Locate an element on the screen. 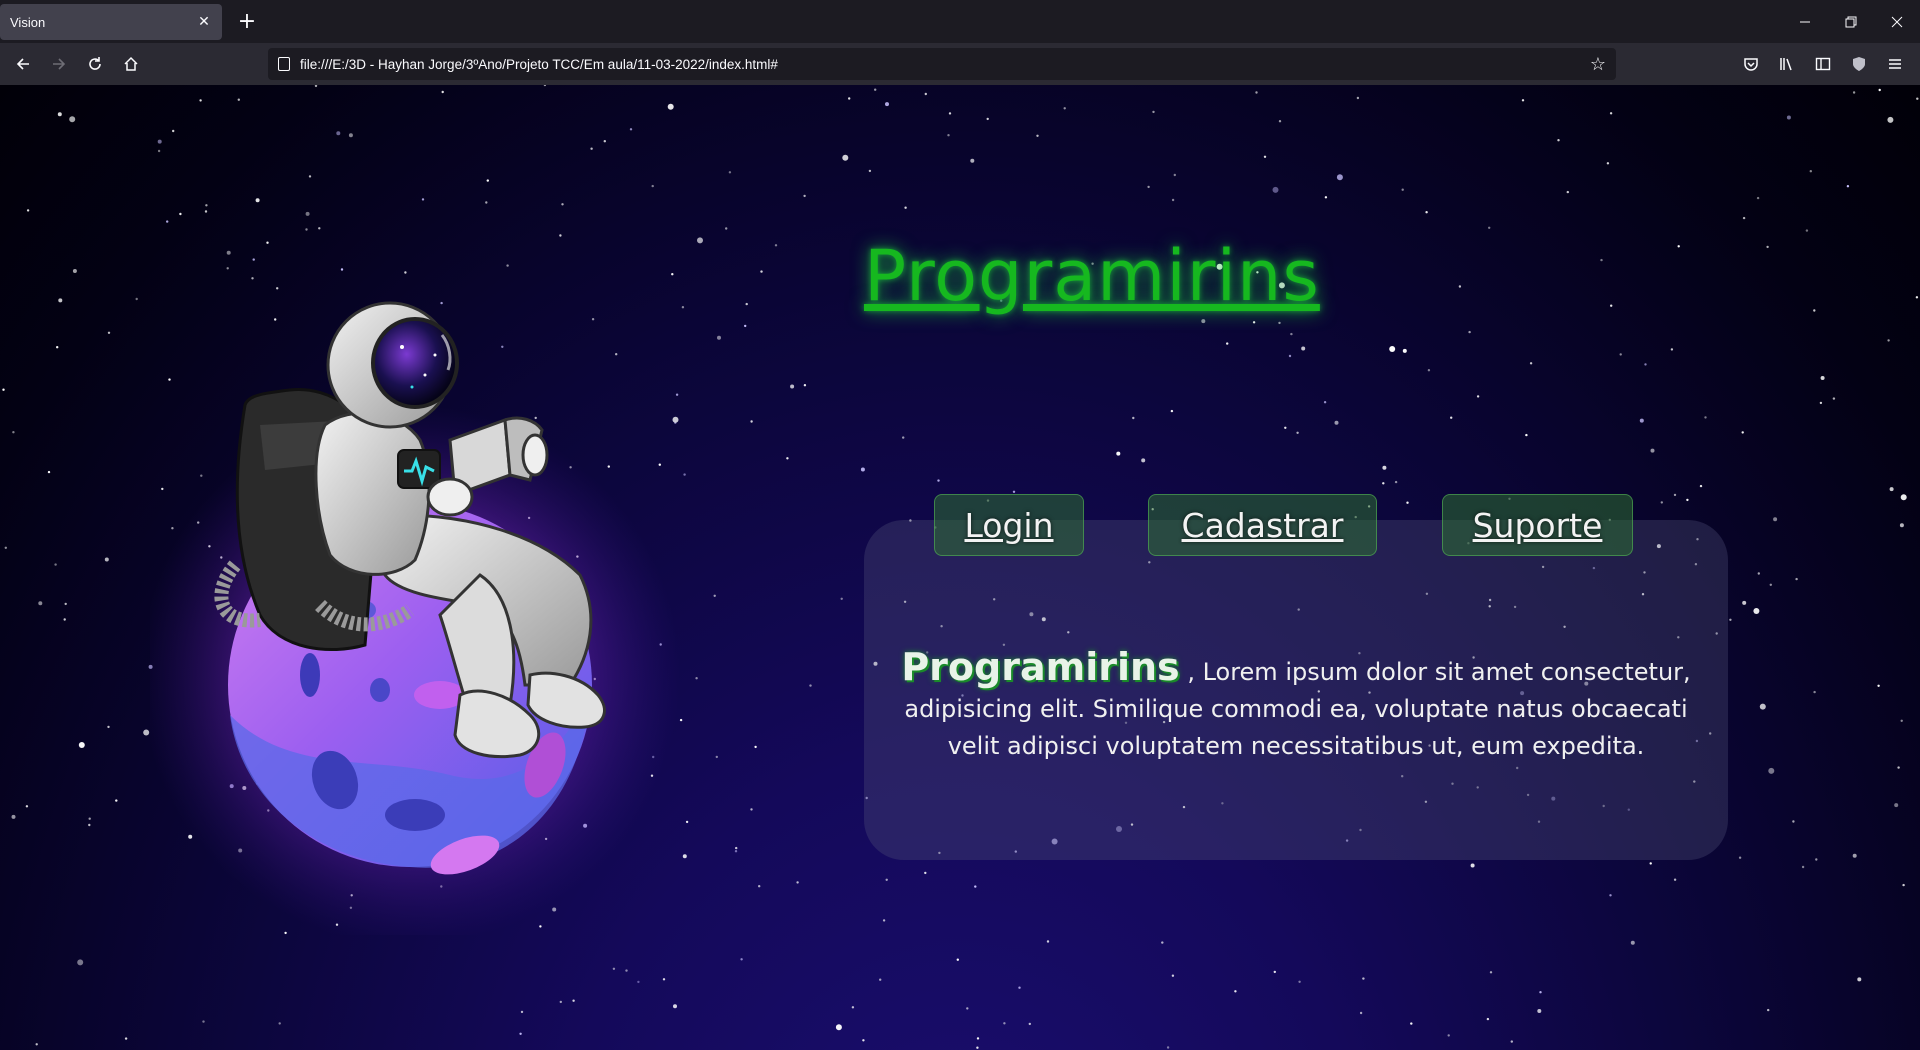 This screenshot has height=1050, width=1920. menu-icon is located at coordinates (1895, 64).